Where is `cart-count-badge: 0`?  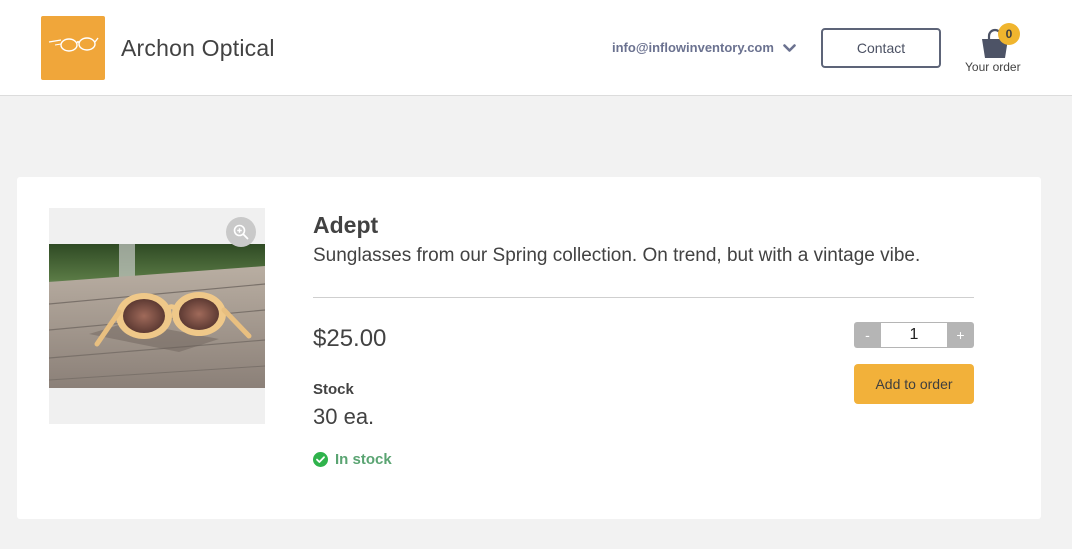
cart-count-badge: 0 is located at coordinates (1009, 34).